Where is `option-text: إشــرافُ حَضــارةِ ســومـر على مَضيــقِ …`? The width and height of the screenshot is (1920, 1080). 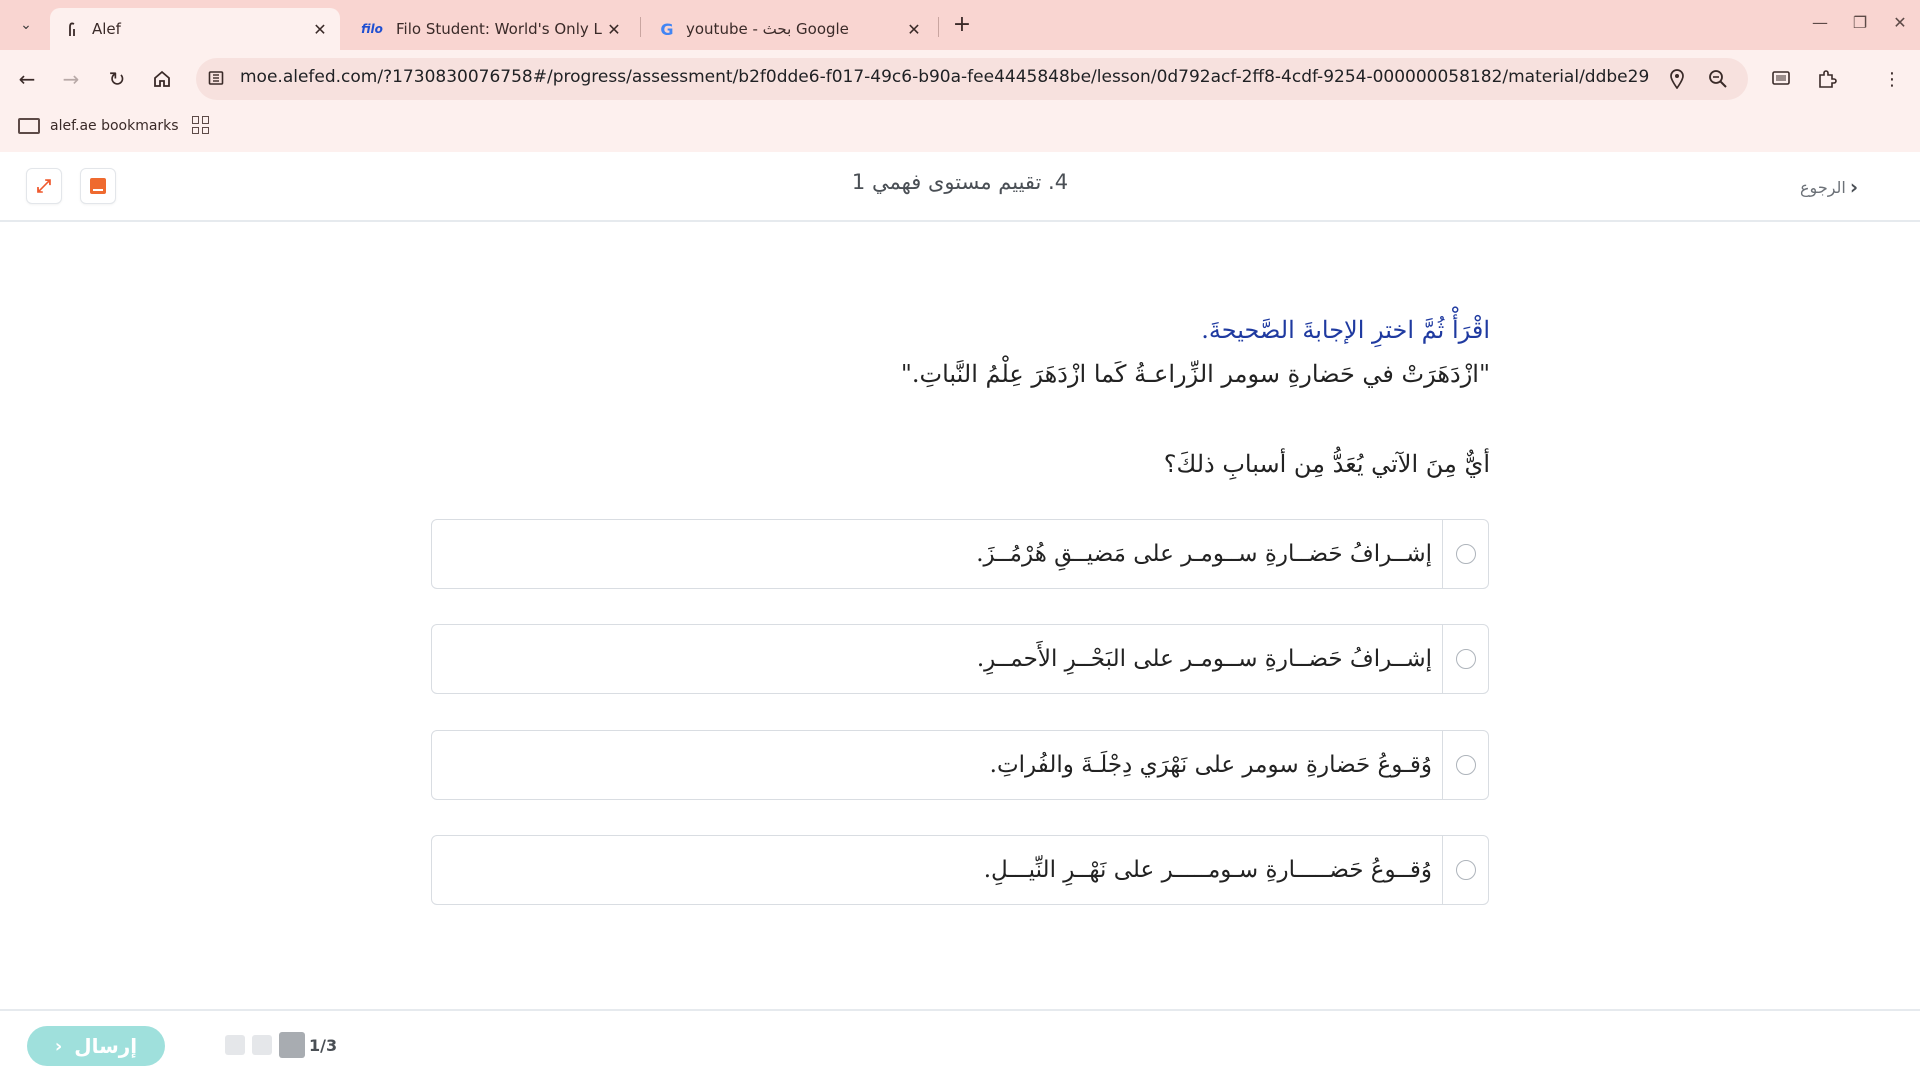 option-text: إشــرافُ حَضــارةِ ســومـر على مَضيــقِ … is located at coordinates (1204, 554).